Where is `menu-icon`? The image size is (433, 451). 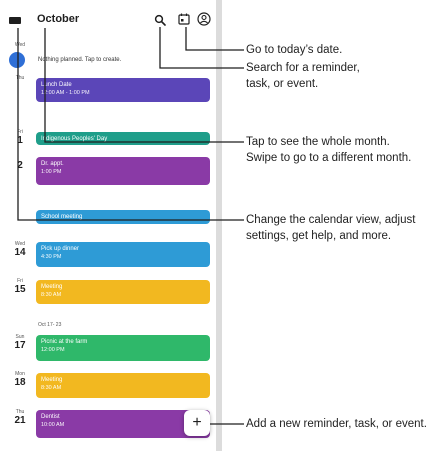
menu-icon is located at coordinates (15, 20).